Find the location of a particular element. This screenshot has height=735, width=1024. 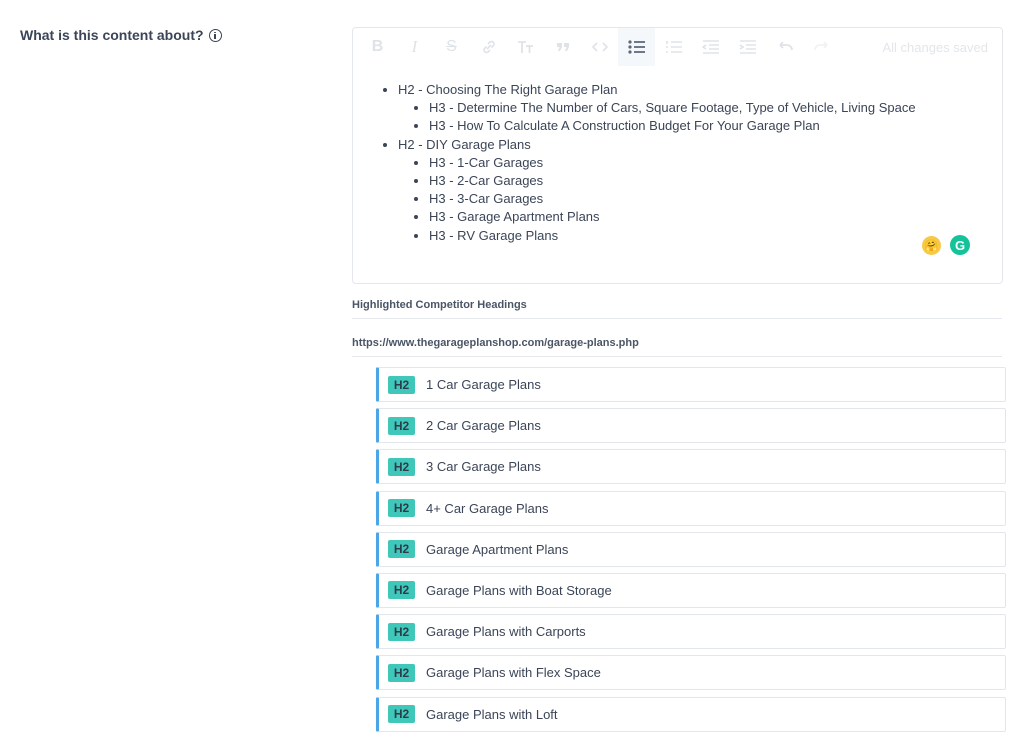

numbered-list-button is located at coordinates (673, 47).